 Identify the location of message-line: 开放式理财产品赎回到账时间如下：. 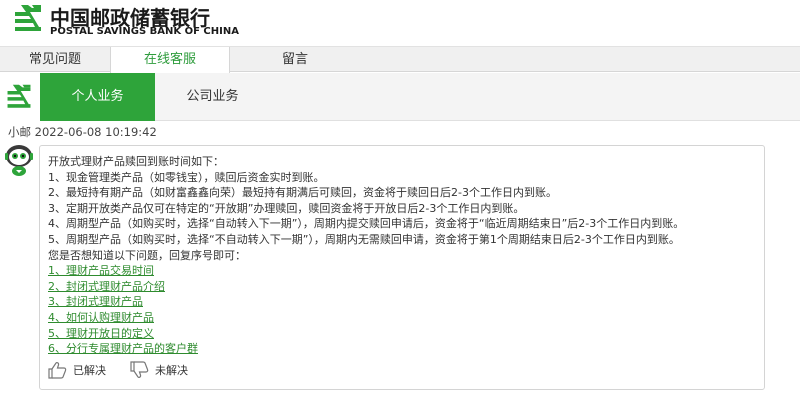
(136, 161).